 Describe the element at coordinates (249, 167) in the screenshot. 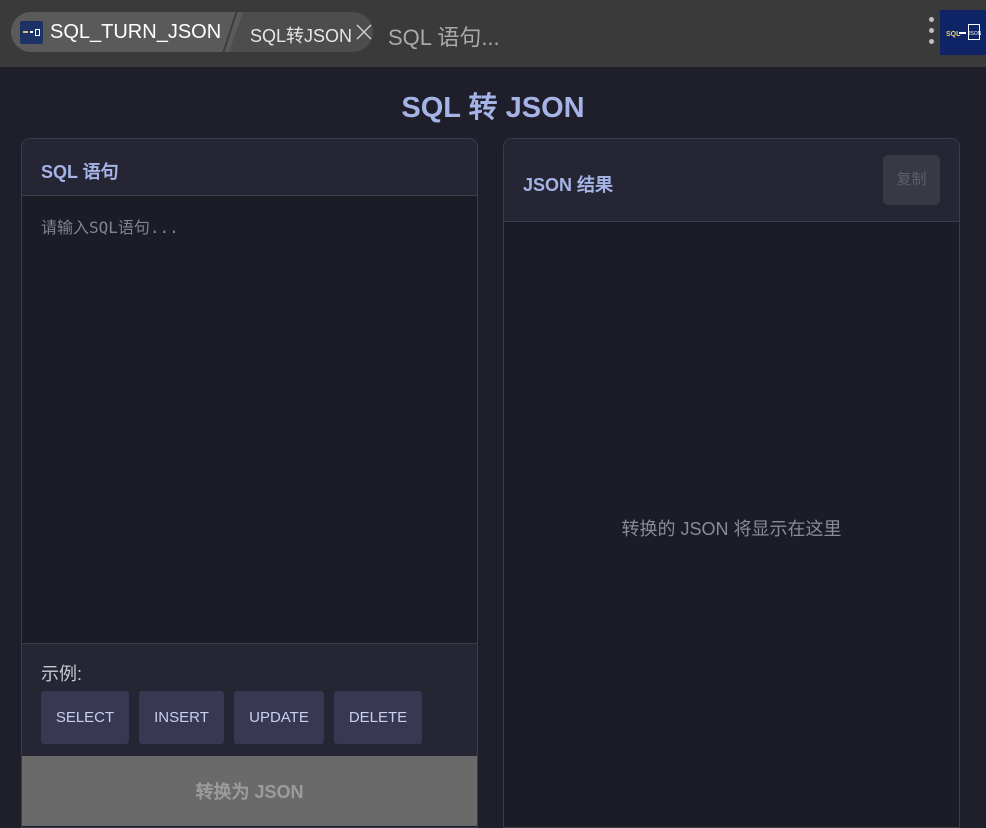

I see `sql-panel-header: SQL 语句` at that location.